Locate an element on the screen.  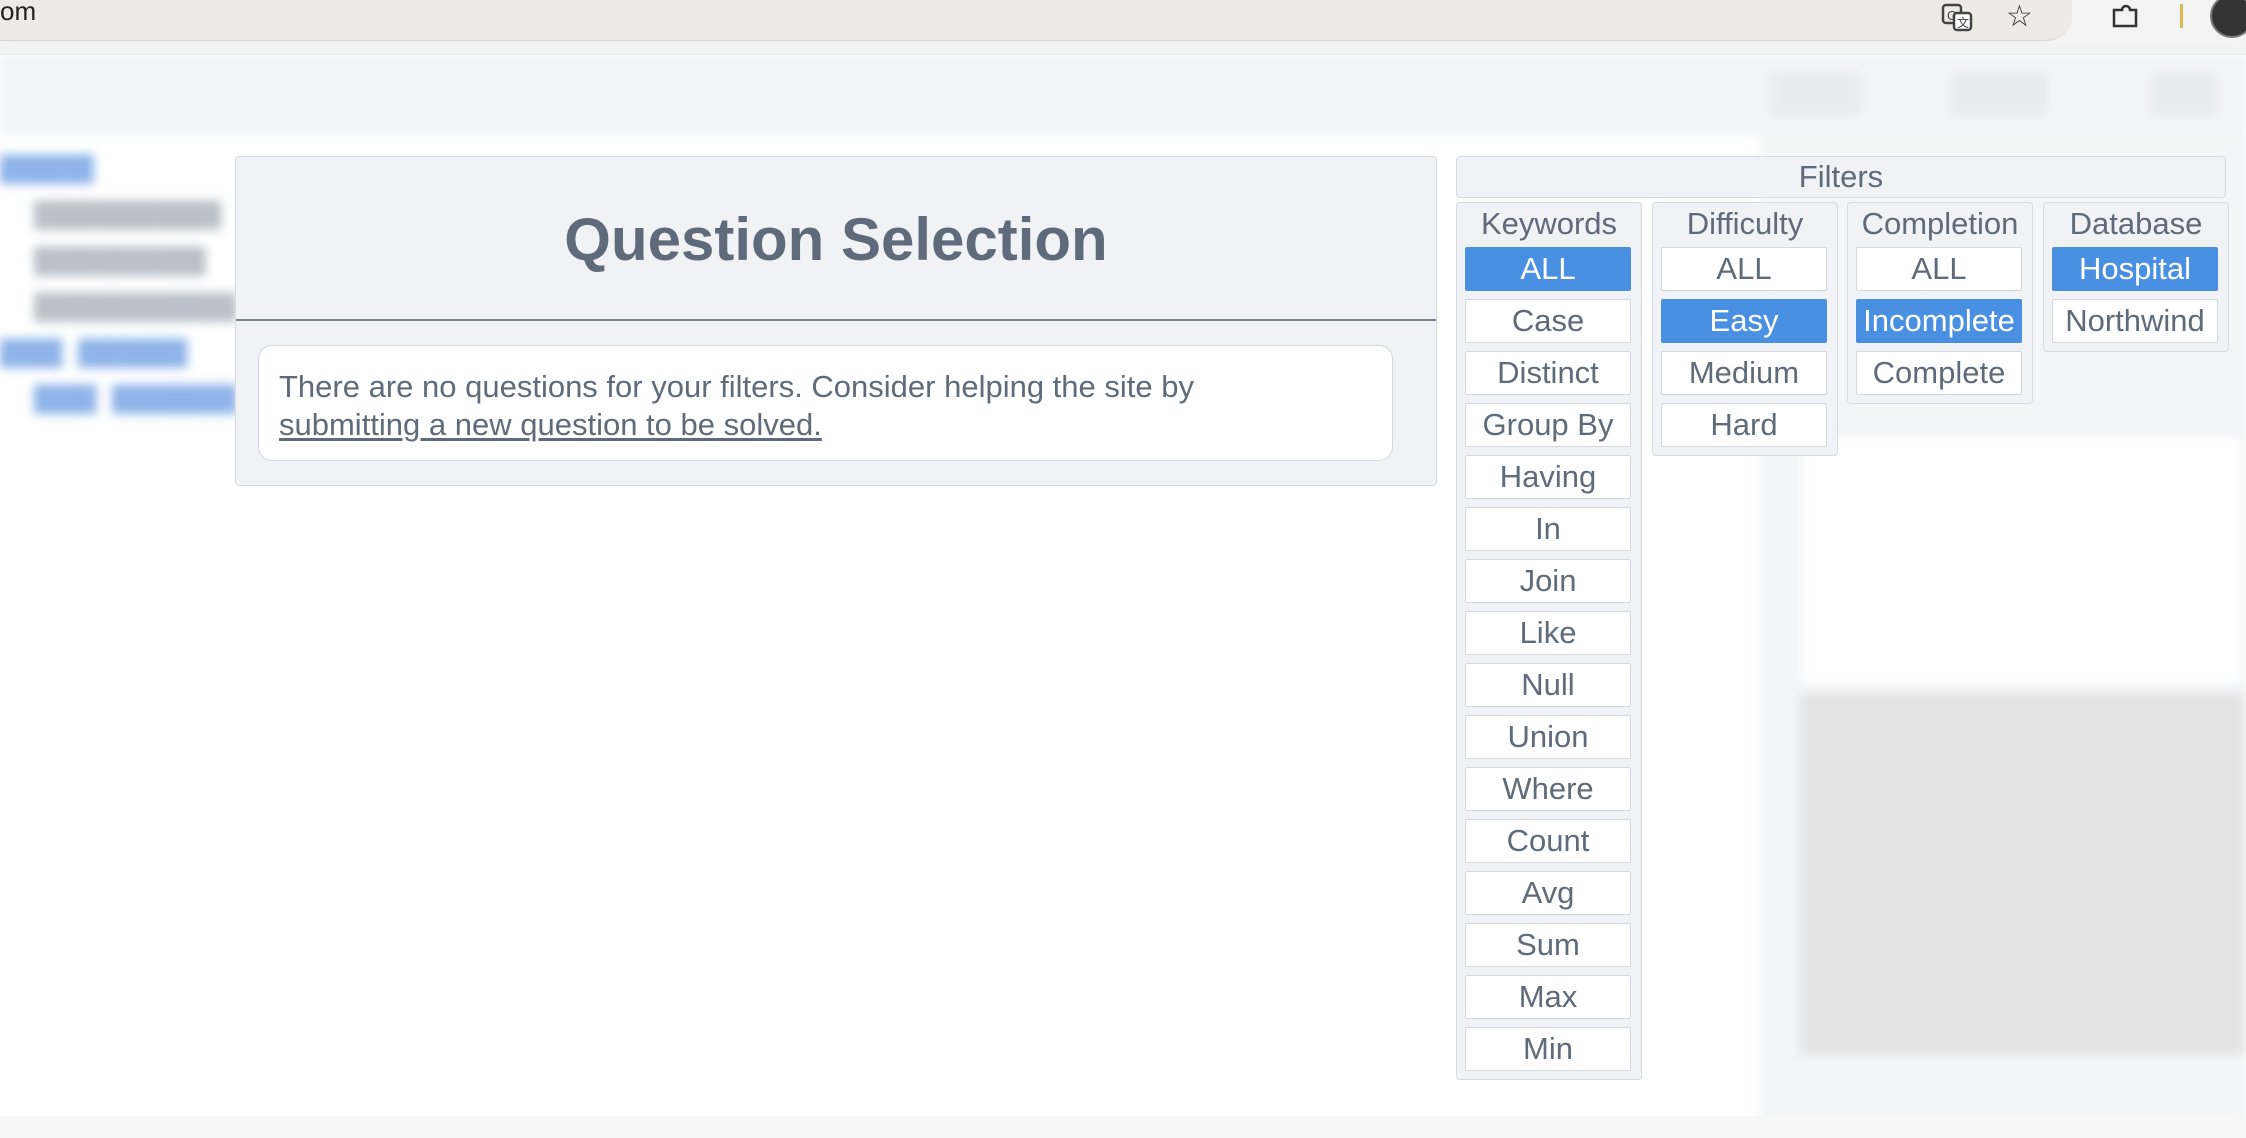
background-solution is located at coordinates (2023, 874).